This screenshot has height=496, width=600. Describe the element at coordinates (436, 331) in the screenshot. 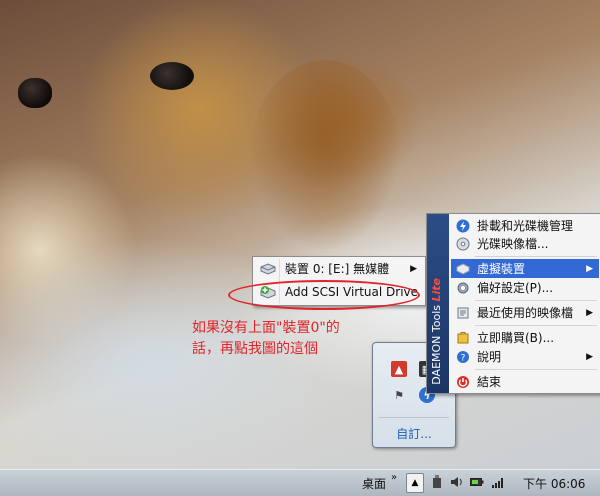

I see `daemon-tools-brand: DAEMON Tools Lite` at that location.